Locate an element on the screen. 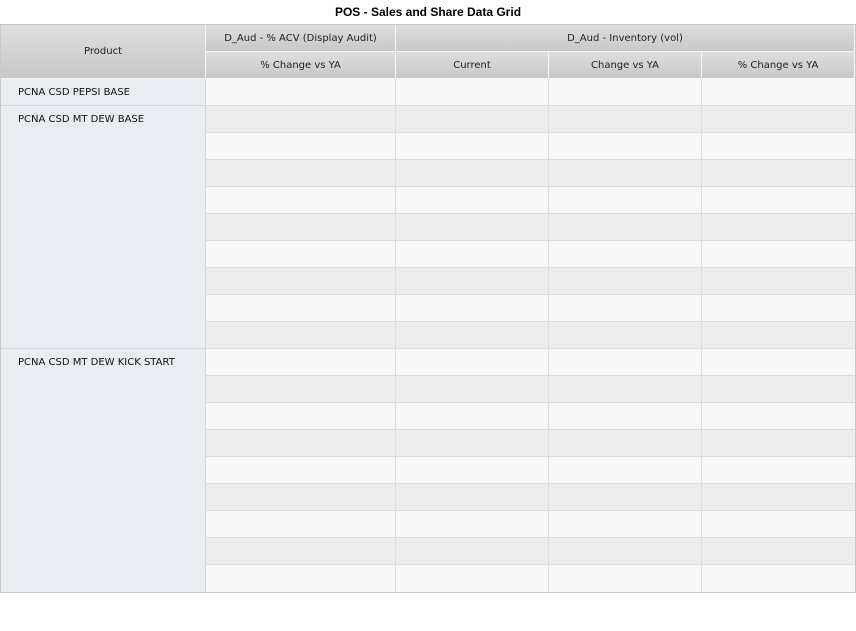 This screenshot has width=856, height=631. header-acv-change: % Change vs YA is located at coordinates (301, 65).